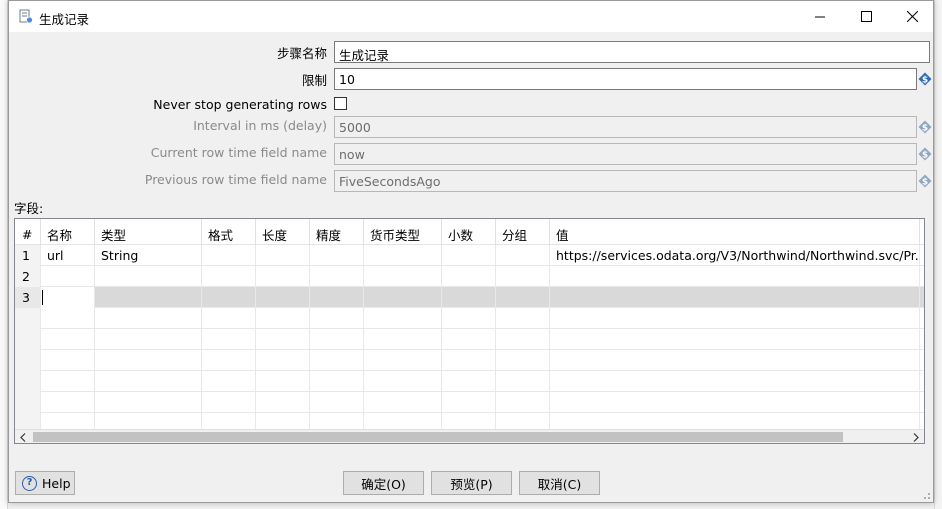  Describe the element at coordinates (229, 232) in the screenshot. I see `column-header-format: 格式` at that location.